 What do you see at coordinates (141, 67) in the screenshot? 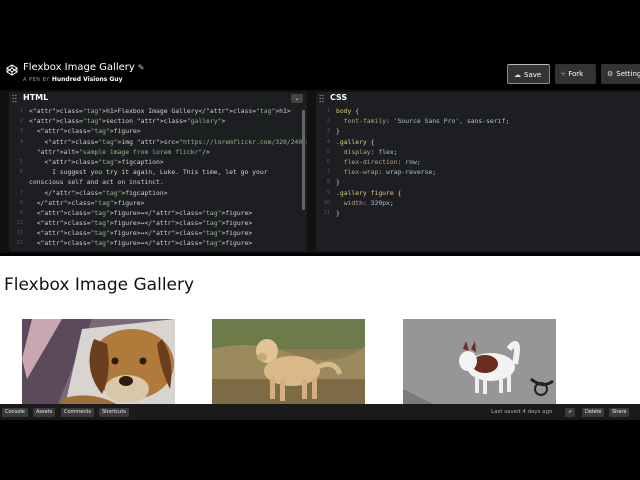
I see `edit-pencil-icon: ✎` at bounding box center [141, 67].